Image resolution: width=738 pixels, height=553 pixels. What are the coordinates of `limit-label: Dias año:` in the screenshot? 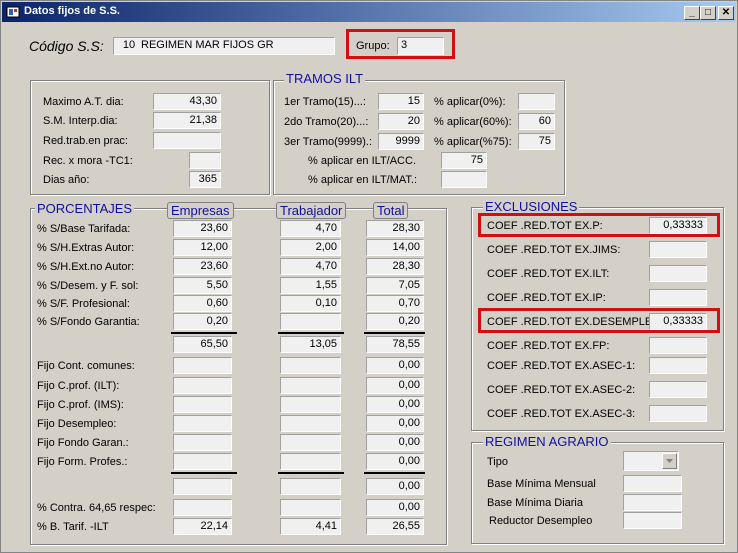 It's located at (66, 180).